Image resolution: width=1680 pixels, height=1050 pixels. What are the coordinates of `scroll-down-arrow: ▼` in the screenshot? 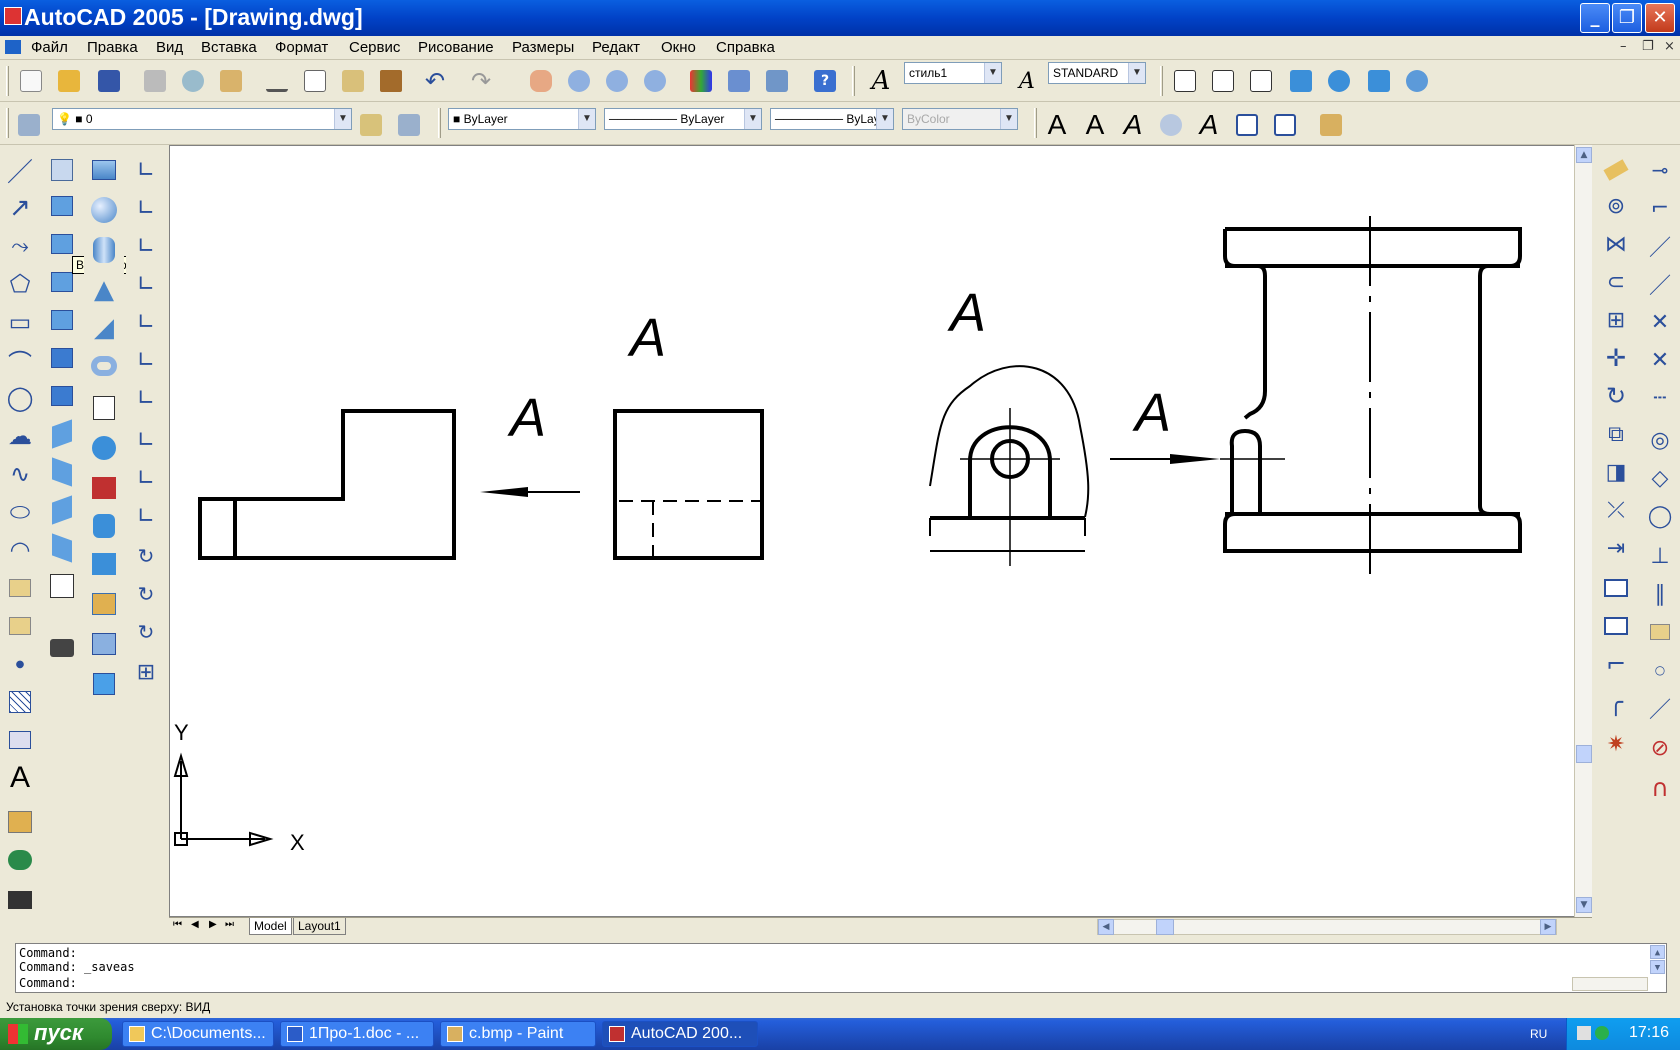 It's located at (1584, 905).